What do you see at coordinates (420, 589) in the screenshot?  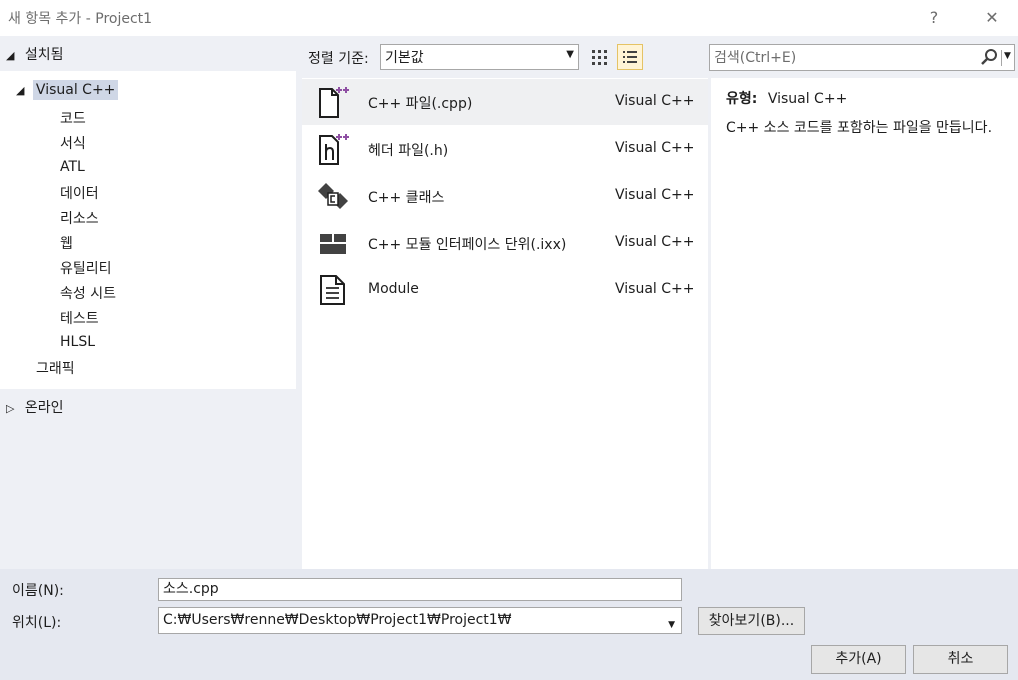 I see `name-input: 소스.cpp` at bounding box center [420, 589].